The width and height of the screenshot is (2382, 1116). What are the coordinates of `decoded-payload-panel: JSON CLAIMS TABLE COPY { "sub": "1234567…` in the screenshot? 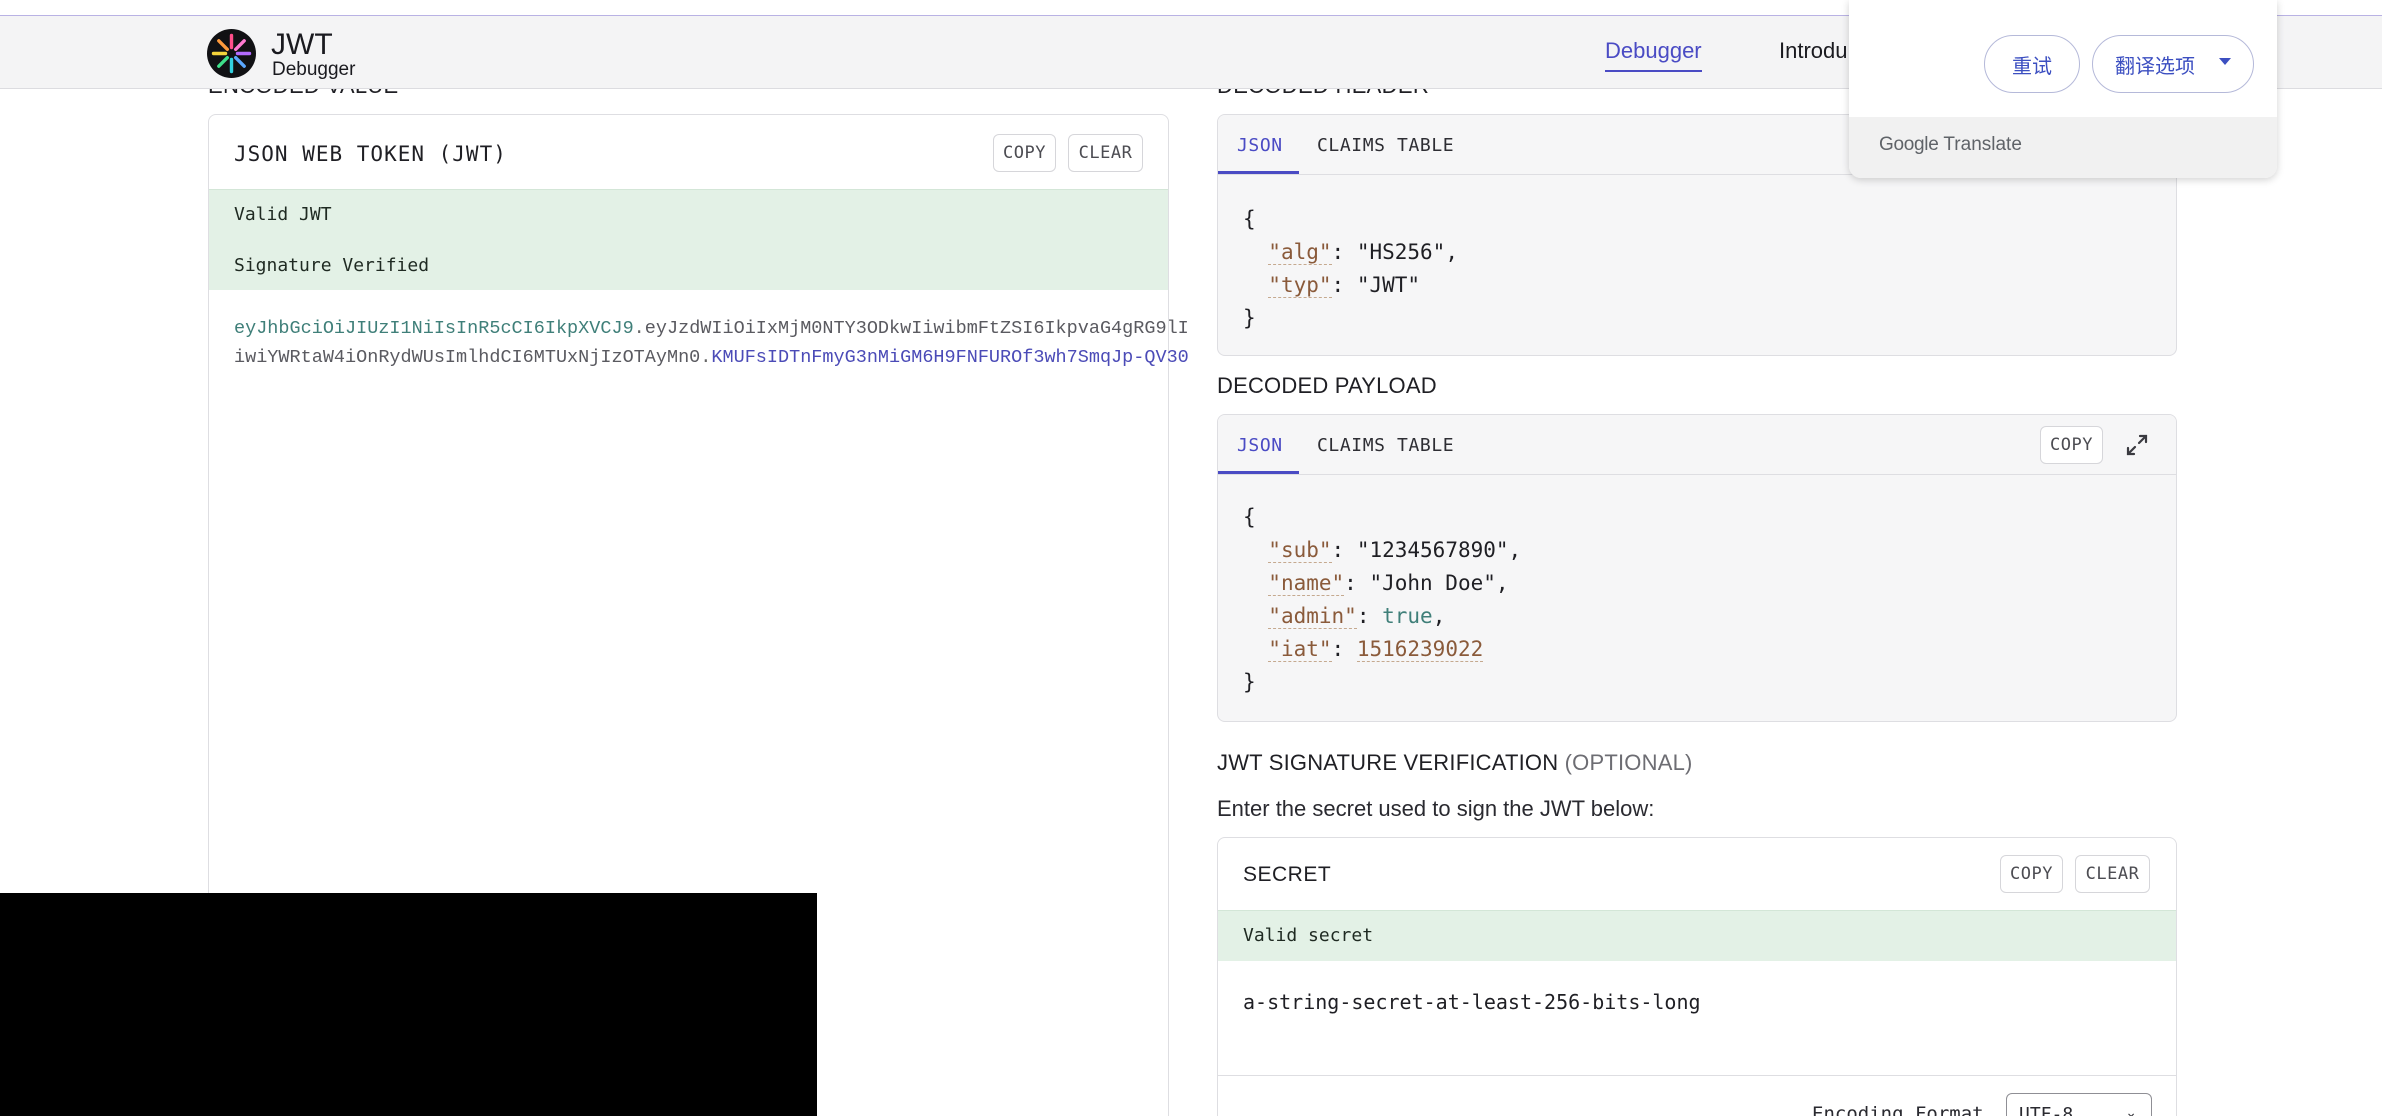 It's located at (1697, 568).